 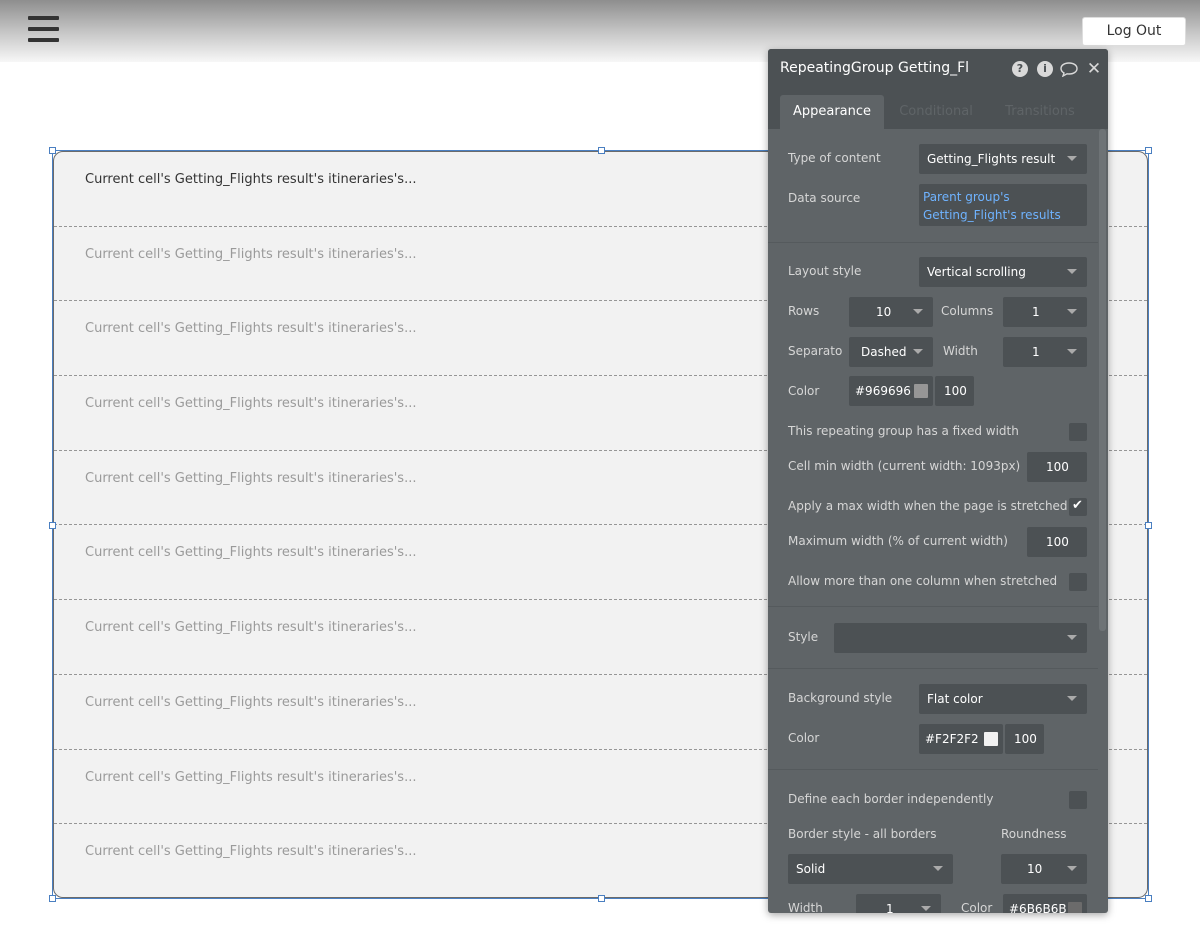 I want to click on allow-columns-checkbox, so click(x=1078, y=582).